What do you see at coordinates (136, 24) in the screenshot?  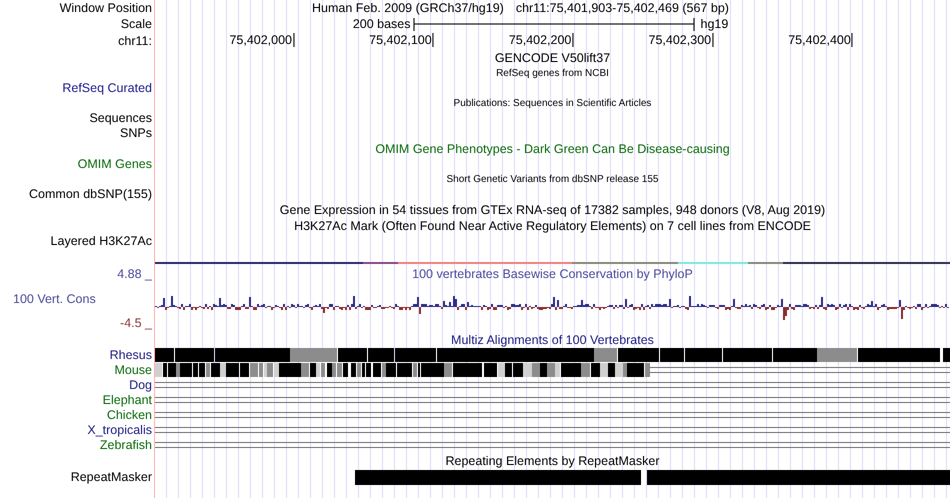 I see `track-label: Scale` at bounding box center [136, 24].